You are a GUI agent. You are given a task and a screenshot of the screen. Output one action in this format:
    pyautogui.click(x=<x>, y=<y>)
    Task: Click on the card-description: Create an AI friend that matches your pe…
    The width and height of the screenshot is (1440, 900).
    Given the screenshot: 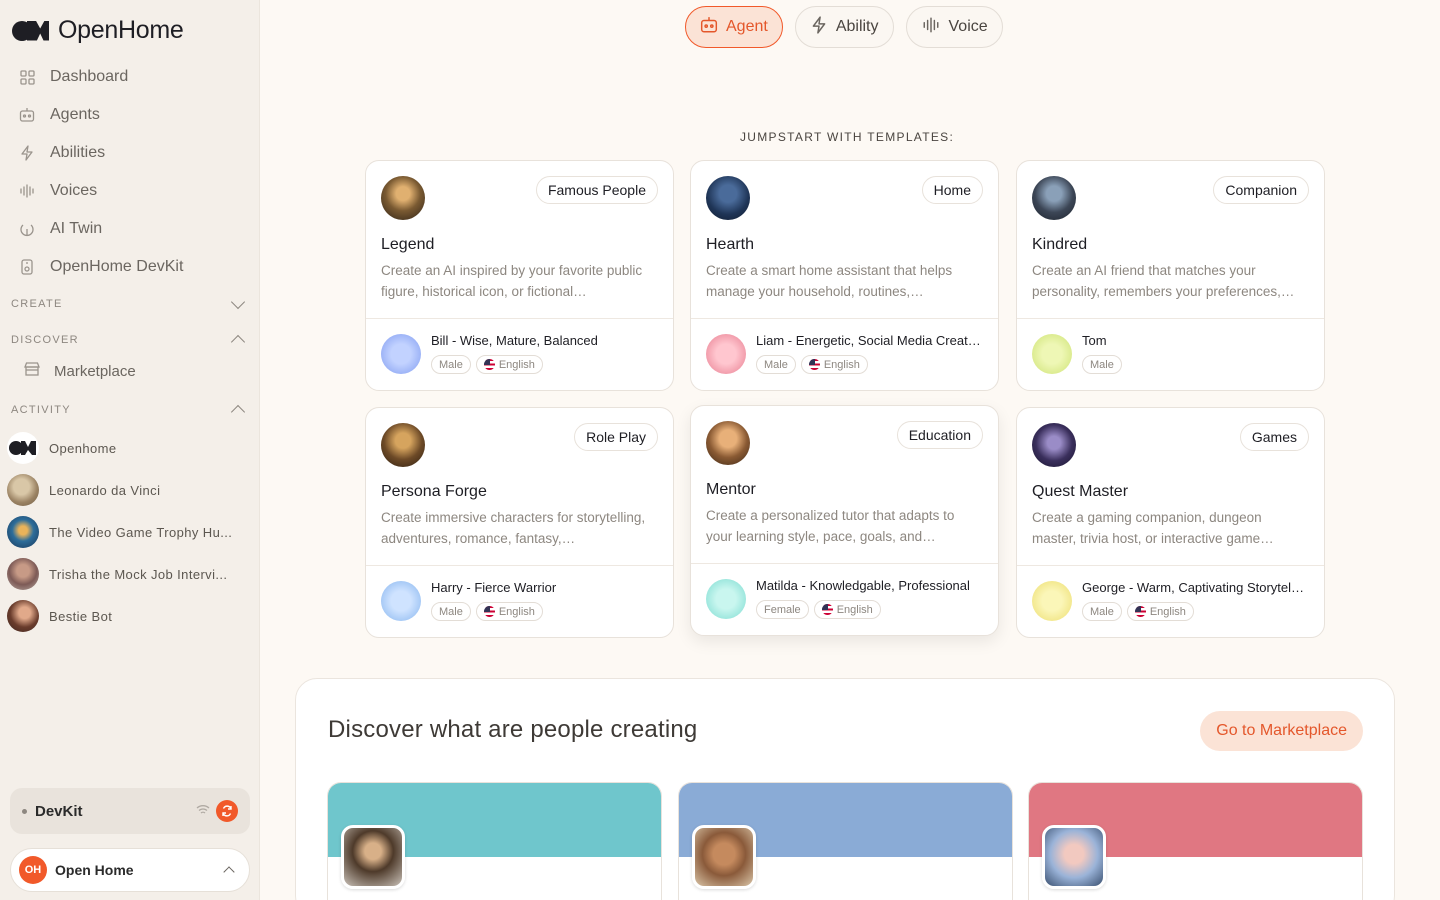 What is the action you would take?
    pyautogui.click(x=1163, y=281)
    